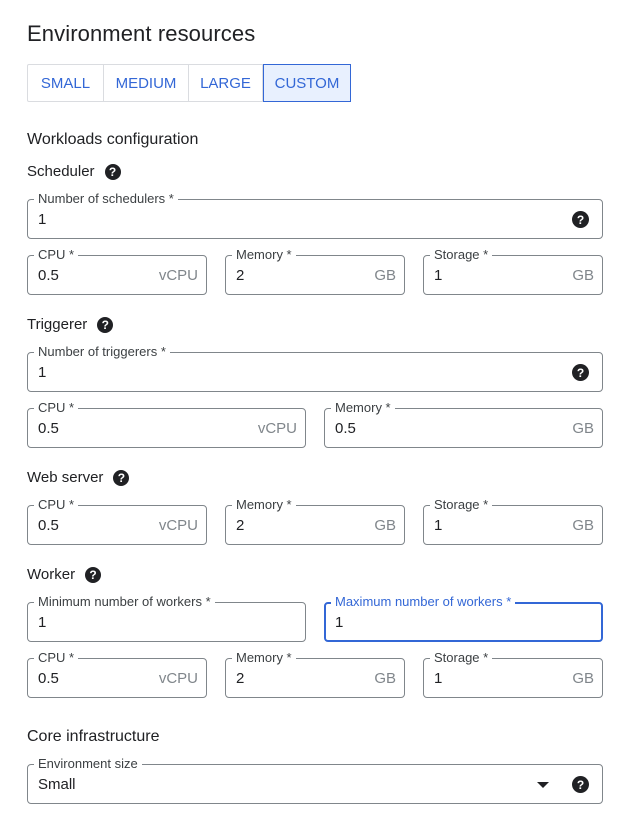 This screenshot has height=821, width=640. I want to click on field-value: Small, so click(57, 784).